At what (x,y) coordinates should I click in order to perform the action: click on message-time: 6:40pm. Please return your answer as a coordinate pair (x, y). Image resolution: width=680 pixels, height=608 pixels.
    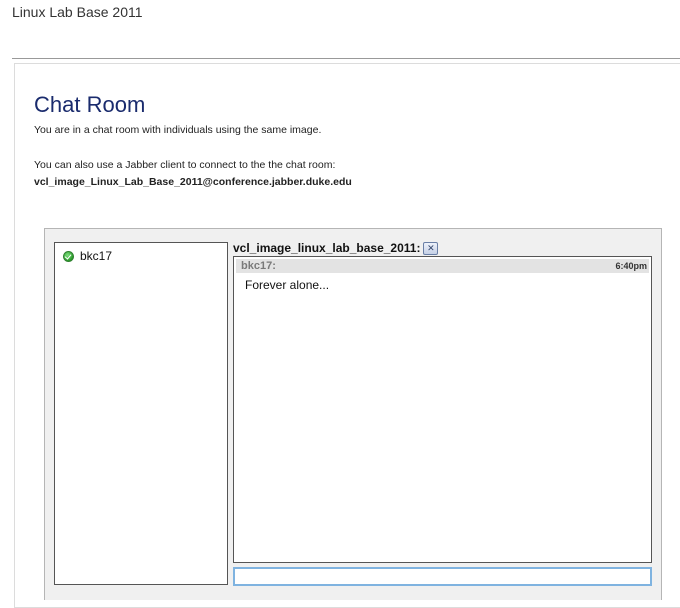
    Looking at the image, I should click on (631, 266).